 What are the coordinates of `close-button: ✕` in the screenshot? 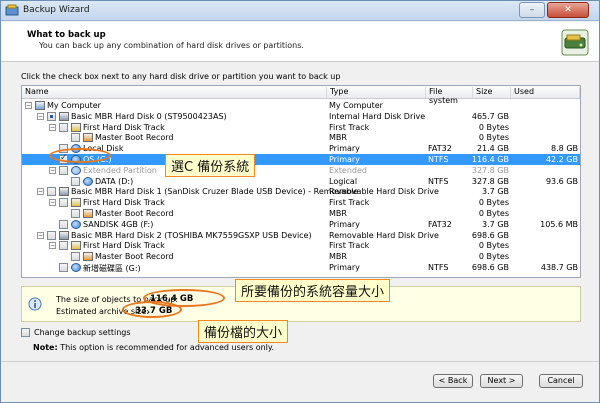 It's located at (568, 10).